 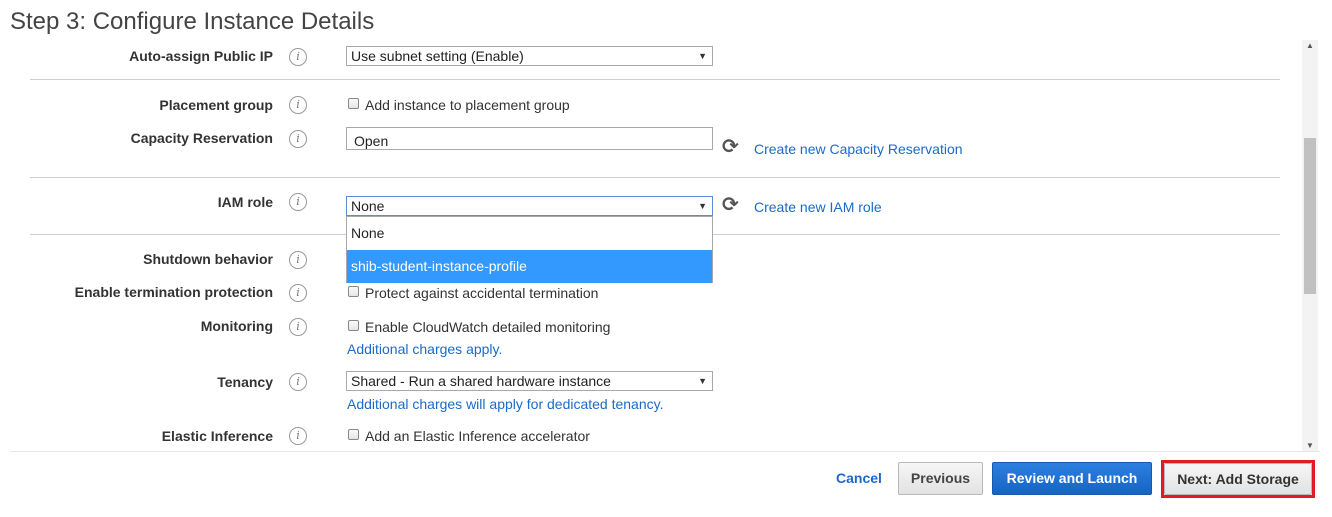 I want to click on create-capacity-reservation-link: Create new Capacity Reservation, so click(x=858, y=149).